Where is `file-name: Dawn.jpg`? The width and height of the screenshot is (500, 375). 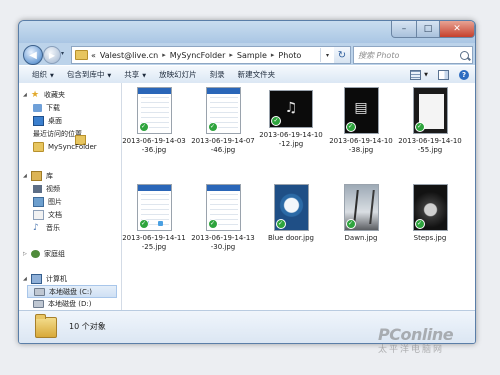 file-name: Dawn.jpg is located at coordinates (361, 238).